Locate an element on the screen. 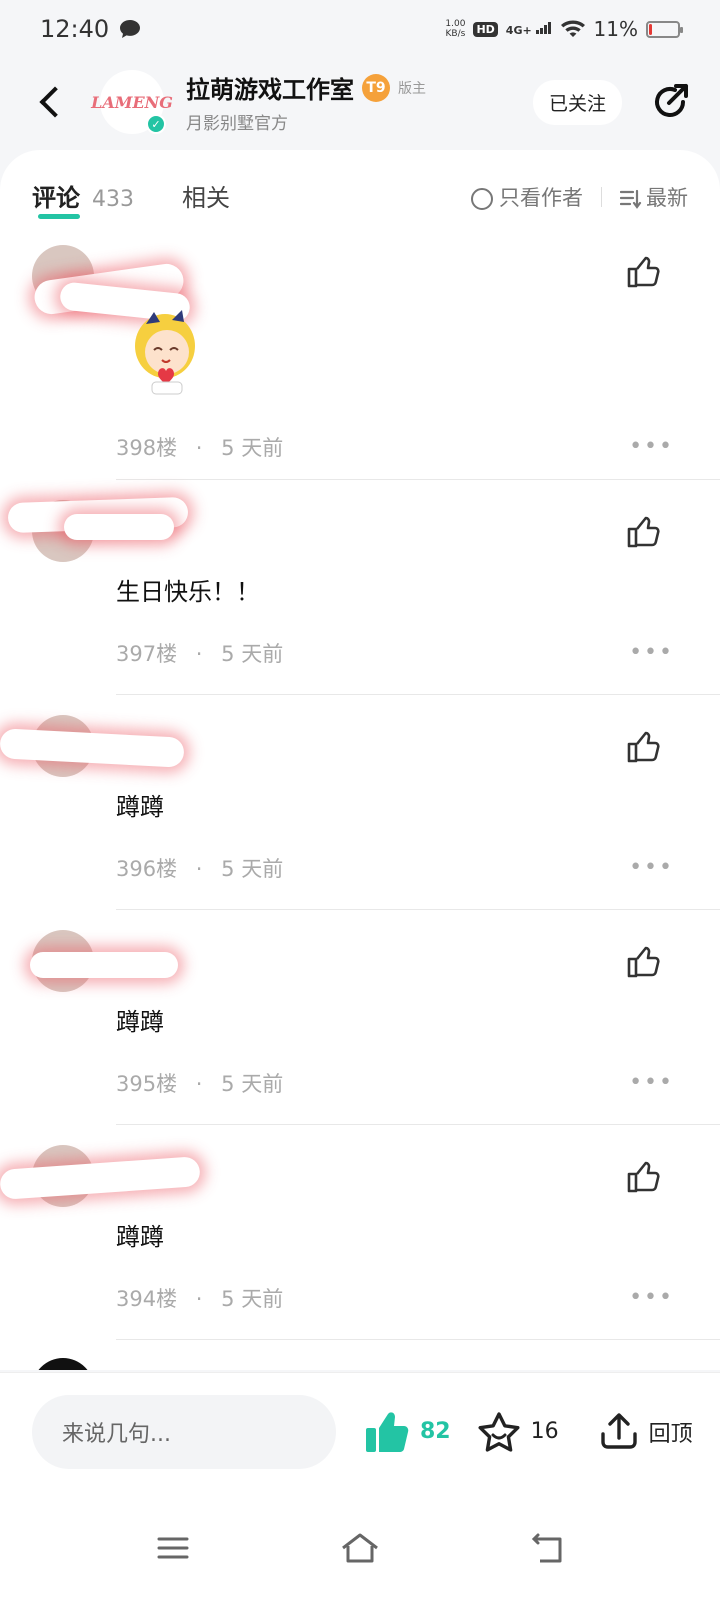 The width and height of the screenshot is (720, 1605). post-header: LAMENG ✓ 拉萌游戏工作室 T9 版主 月影别墅官方 已关注 is located at coordinates (360, 102).